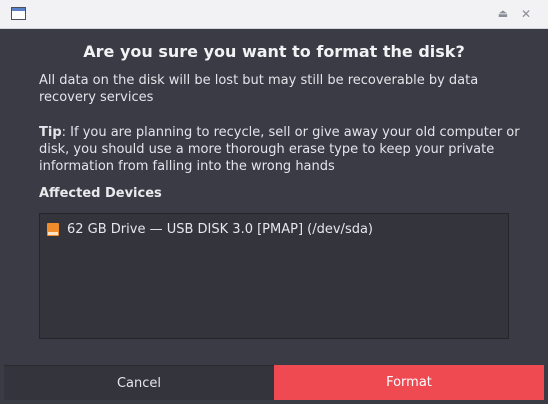  What do you see at coordinates (53, 229) in the screenshot?
I see `drive-icon` at bounding box center [53, 229].